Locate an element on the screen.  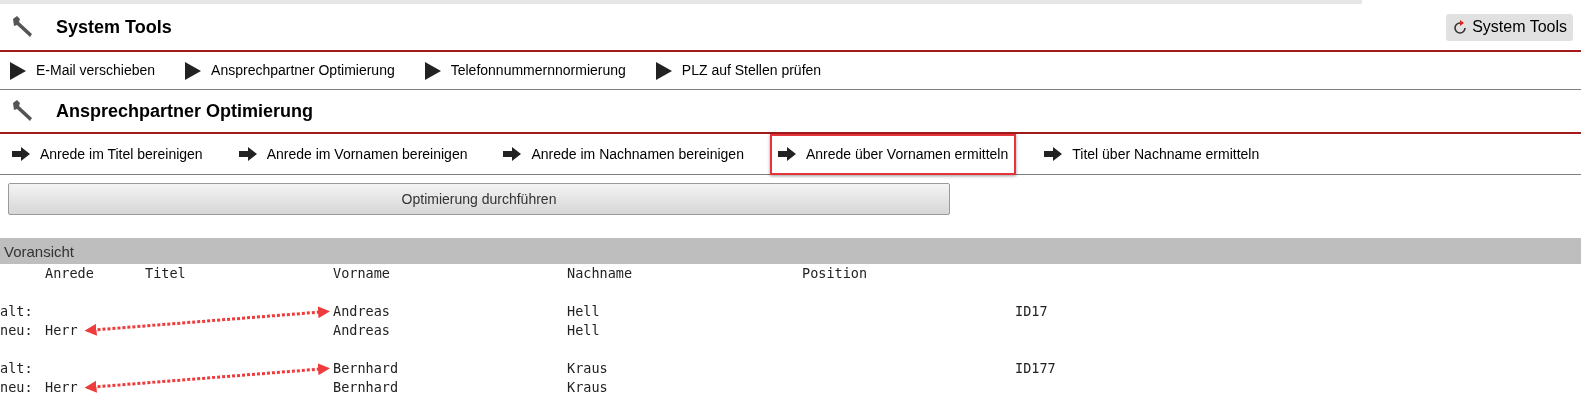
table-cell-text: Bernhard is located at coordinates (366, 387).